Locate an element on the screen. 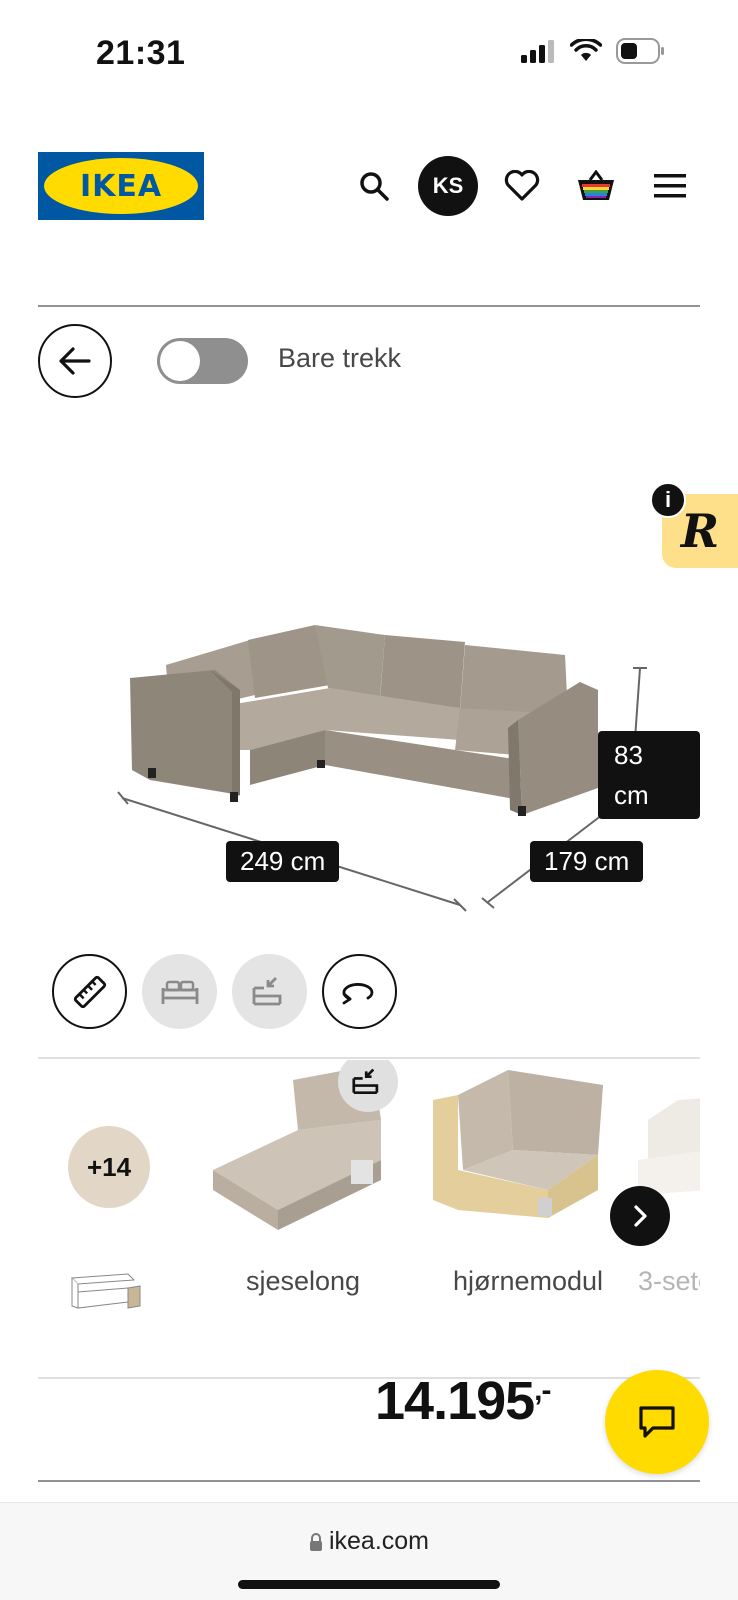 This screenshot has width=738, height=1600. chat-icon is located at coordinates (657, 1422).